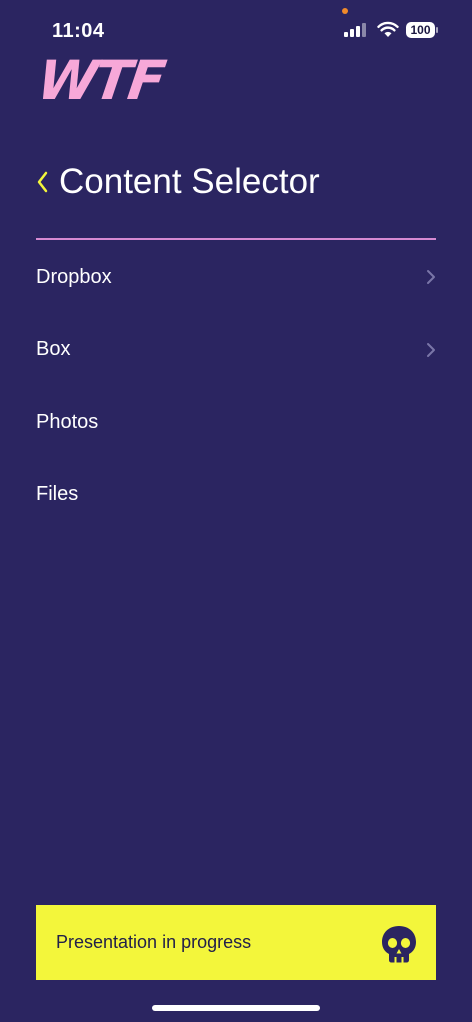 This screenshot has width=472, height=1022. Describe the element at coordinates (45, 182) in the screenshot. I see `chevron-left-icon` at that location.